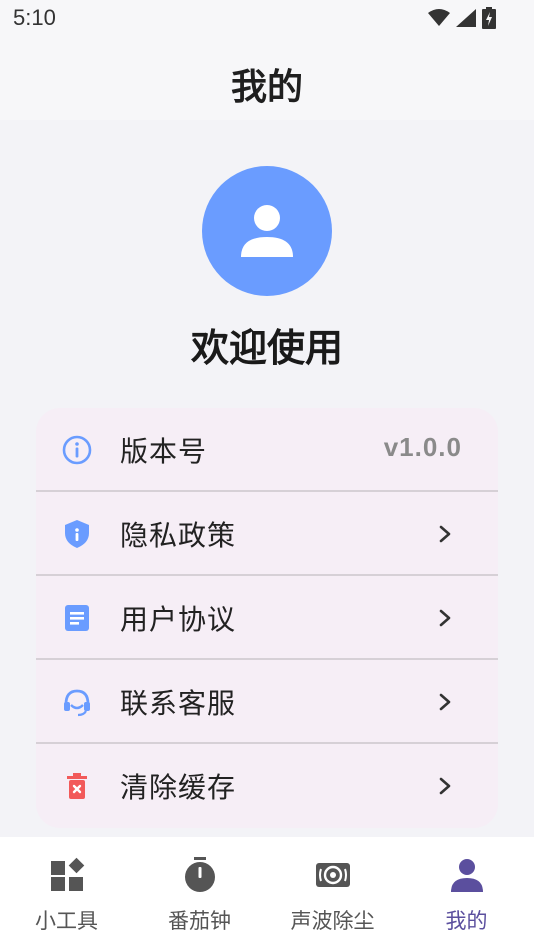 The height and width of the screenshot is (949, 534). I want to click on nav-item-sonic-dust: 声波除尘, so click(332, 893).